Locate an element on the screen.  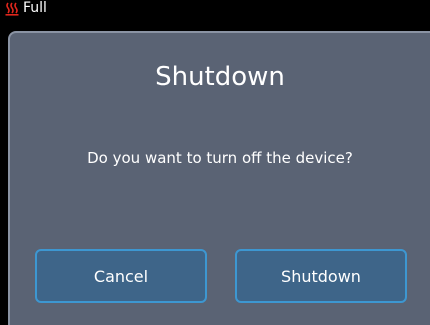
heater-icon is located at coordinates (12, 9).